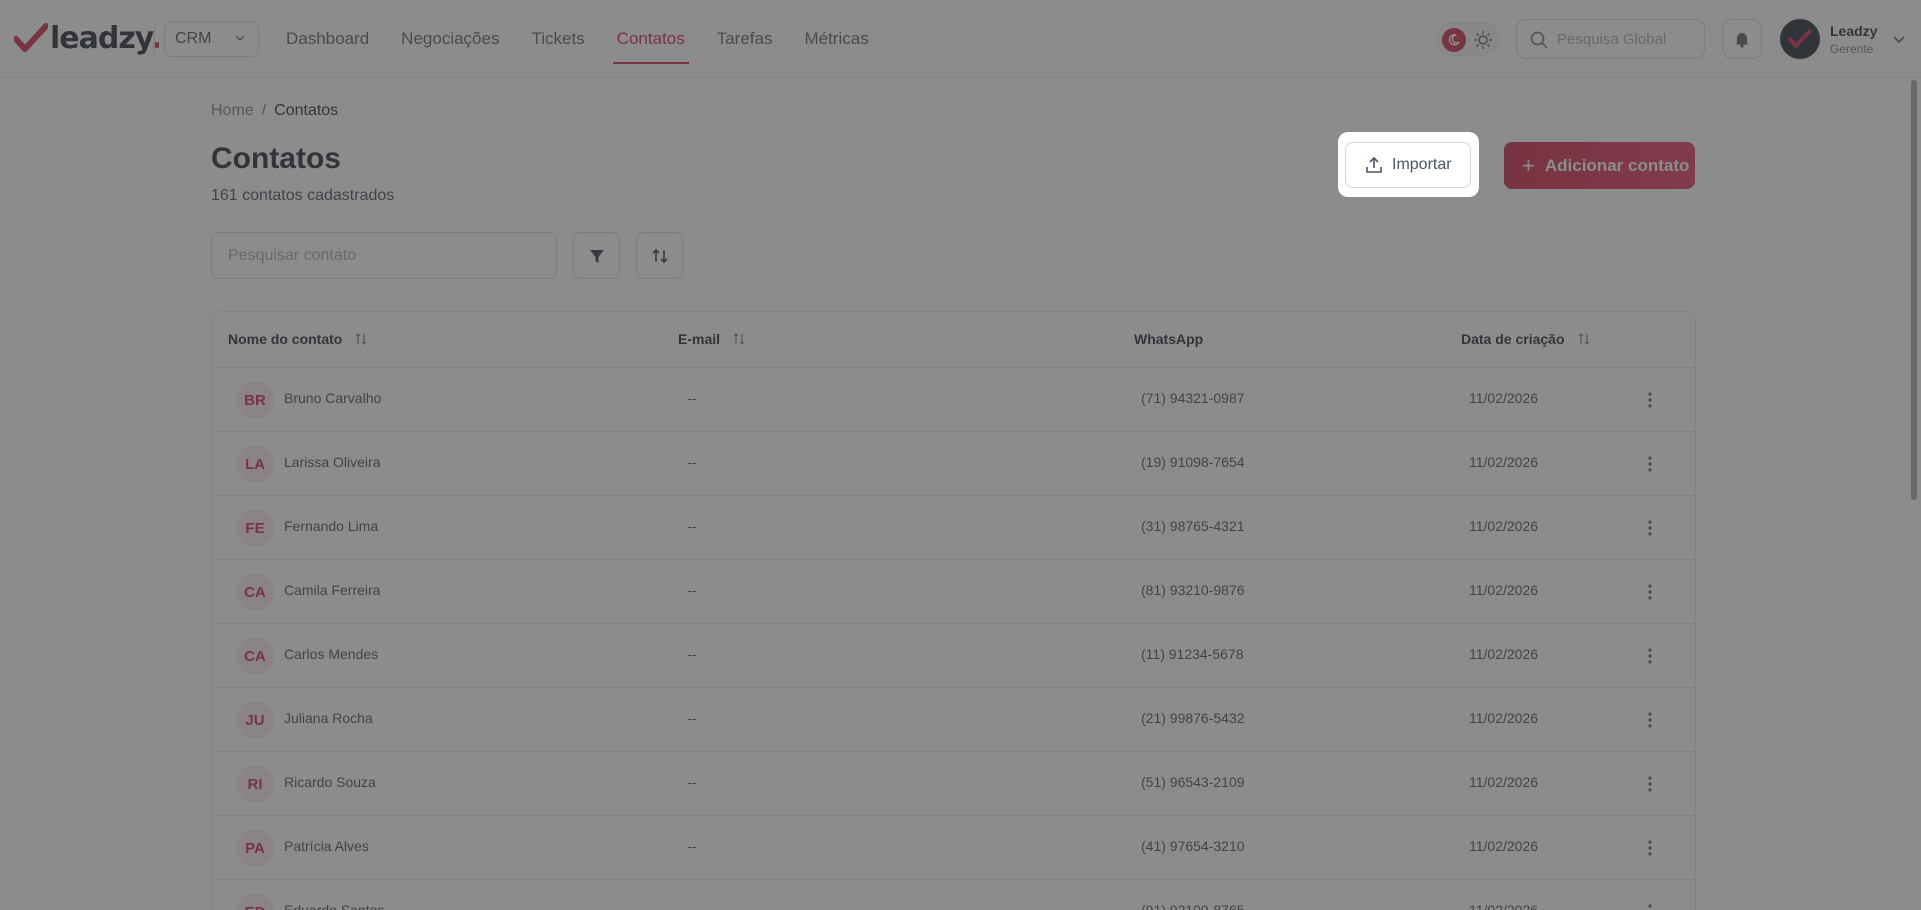 This screenshot has height=910, width=1921. What do you see at coordinates (303, 195) in the screenshot?
I see `contacts-count: 161 contatos cadastrados` at bounding box center [303, 195].